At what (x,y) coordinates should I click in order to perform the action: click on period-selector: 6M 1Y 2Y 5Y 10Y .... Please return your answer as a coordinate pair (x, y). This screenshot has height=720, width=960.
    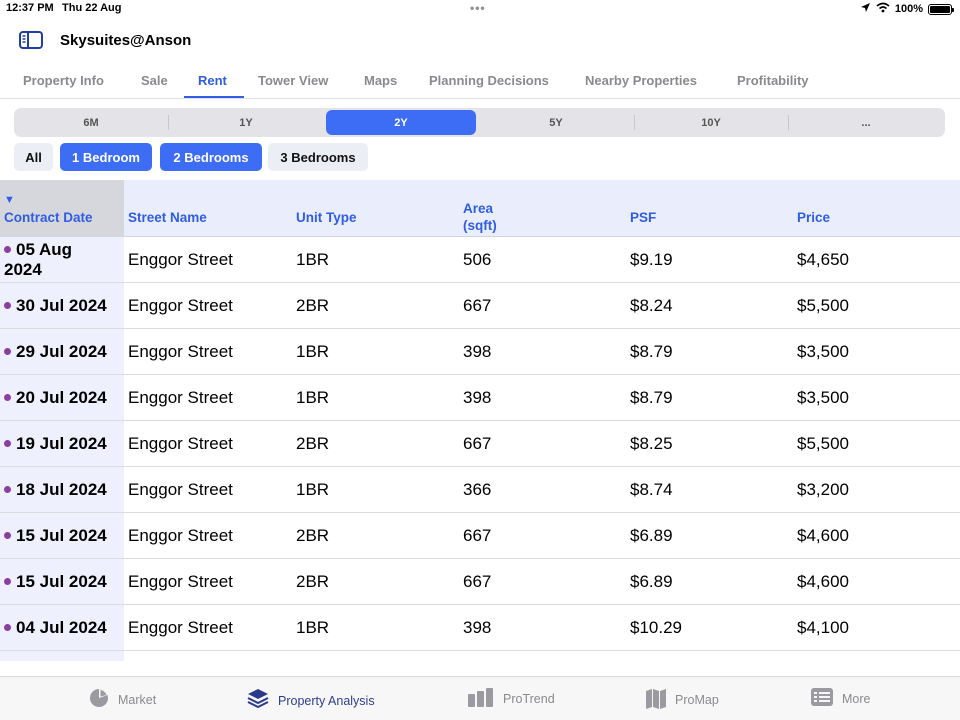
    Looking at the image, I should click on (479, 122).